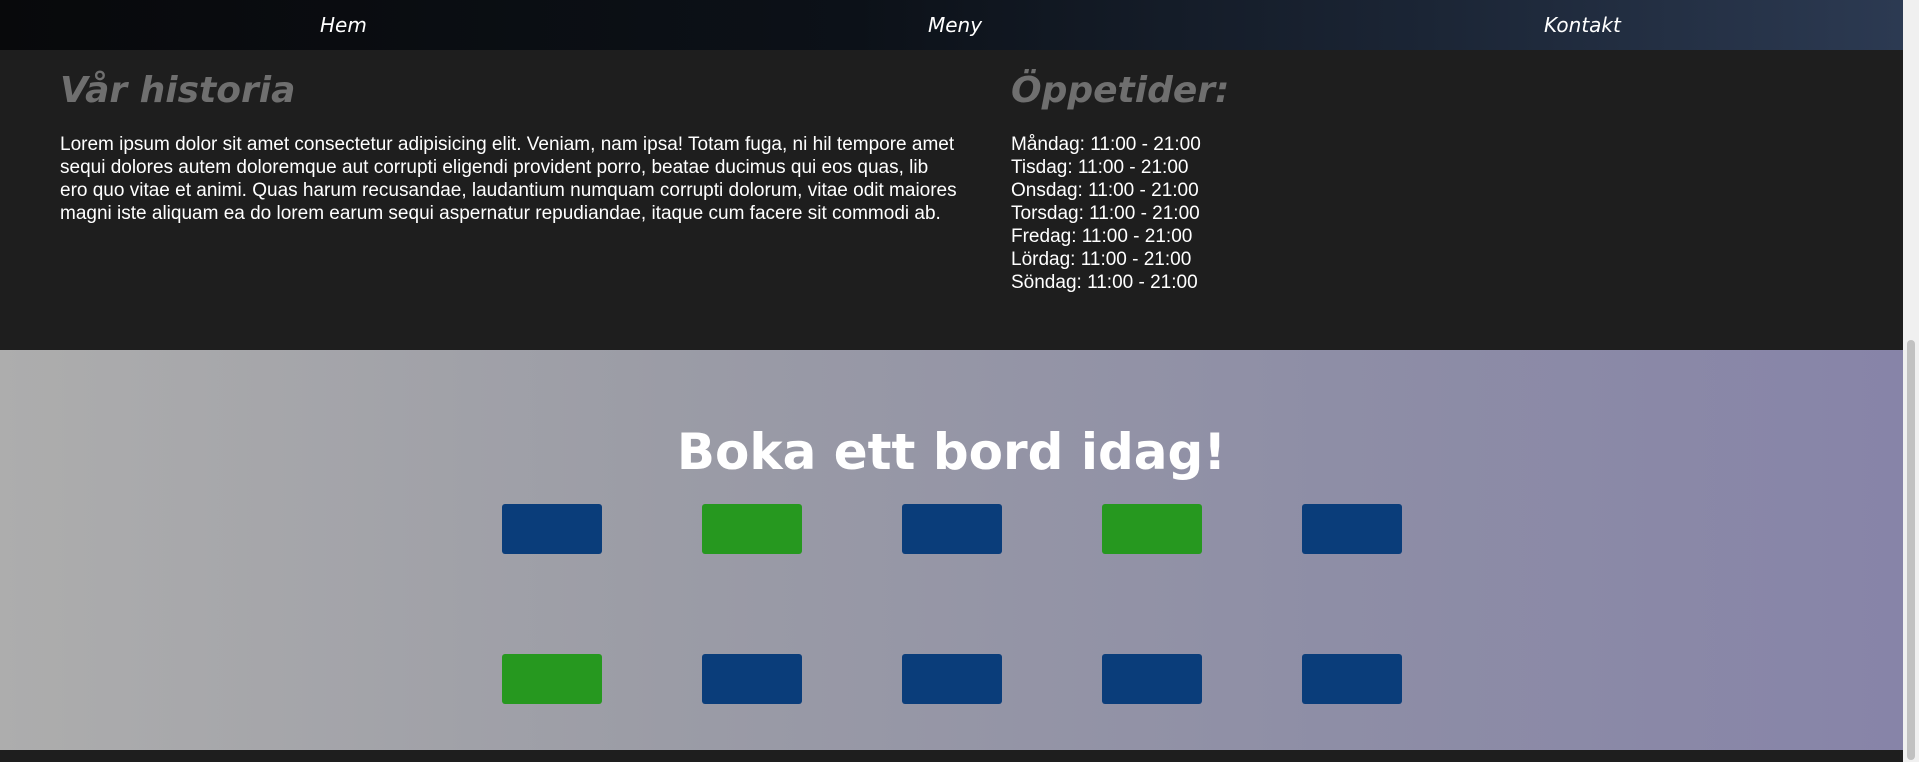 The width and height of the screenshot is (1919, 762). I want to click on vertical-scrollbar, so click(1911, 381).